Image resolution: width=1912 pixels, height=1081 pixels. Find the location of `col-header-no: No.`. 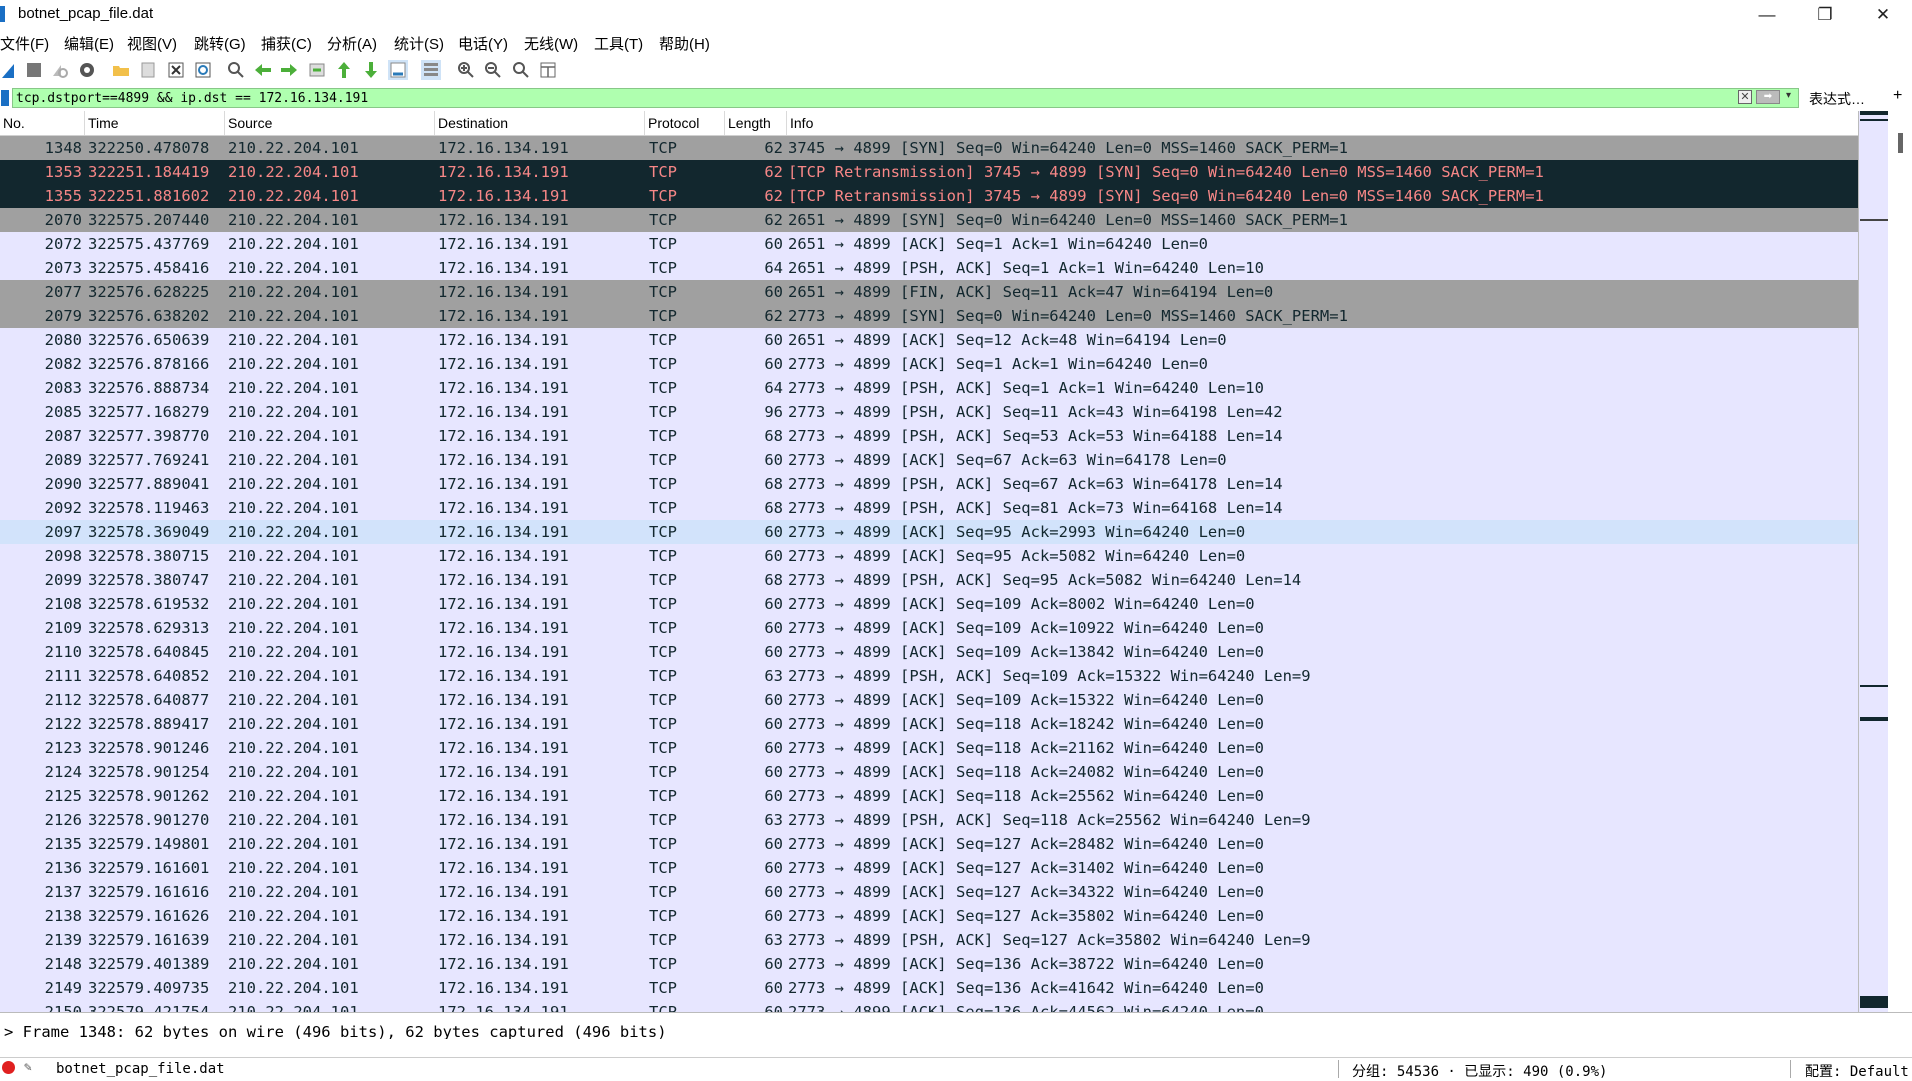

col-header-no: No. is located at coordinates (42, 123).